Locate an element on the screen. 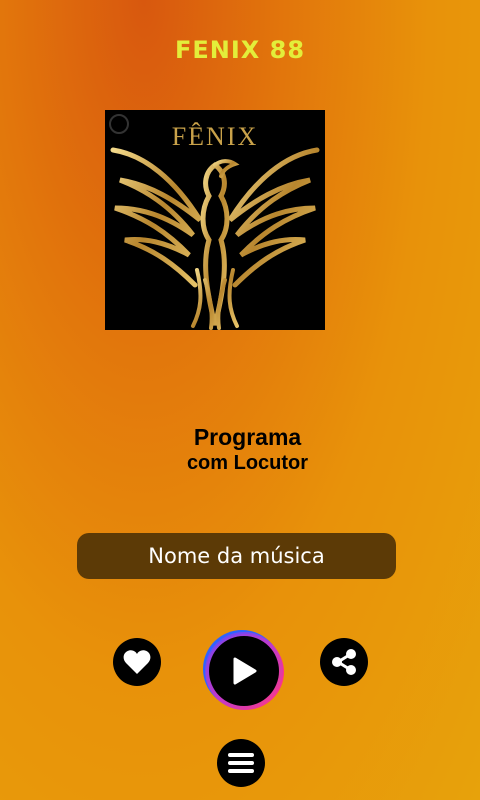 The width and height of the screenshot is (480, 800). menu-button is located at coordinates (241, 763).